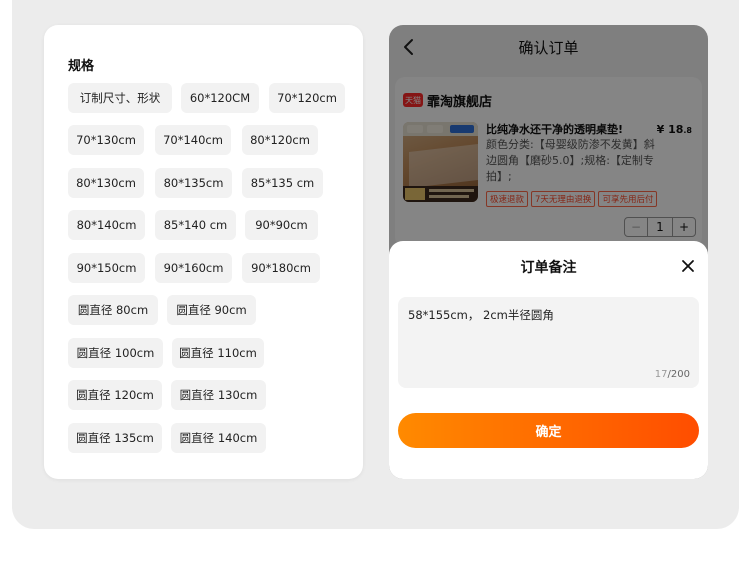  I want to click on spec-option-round-100: 圆直径 100cm, so click(115, 353).